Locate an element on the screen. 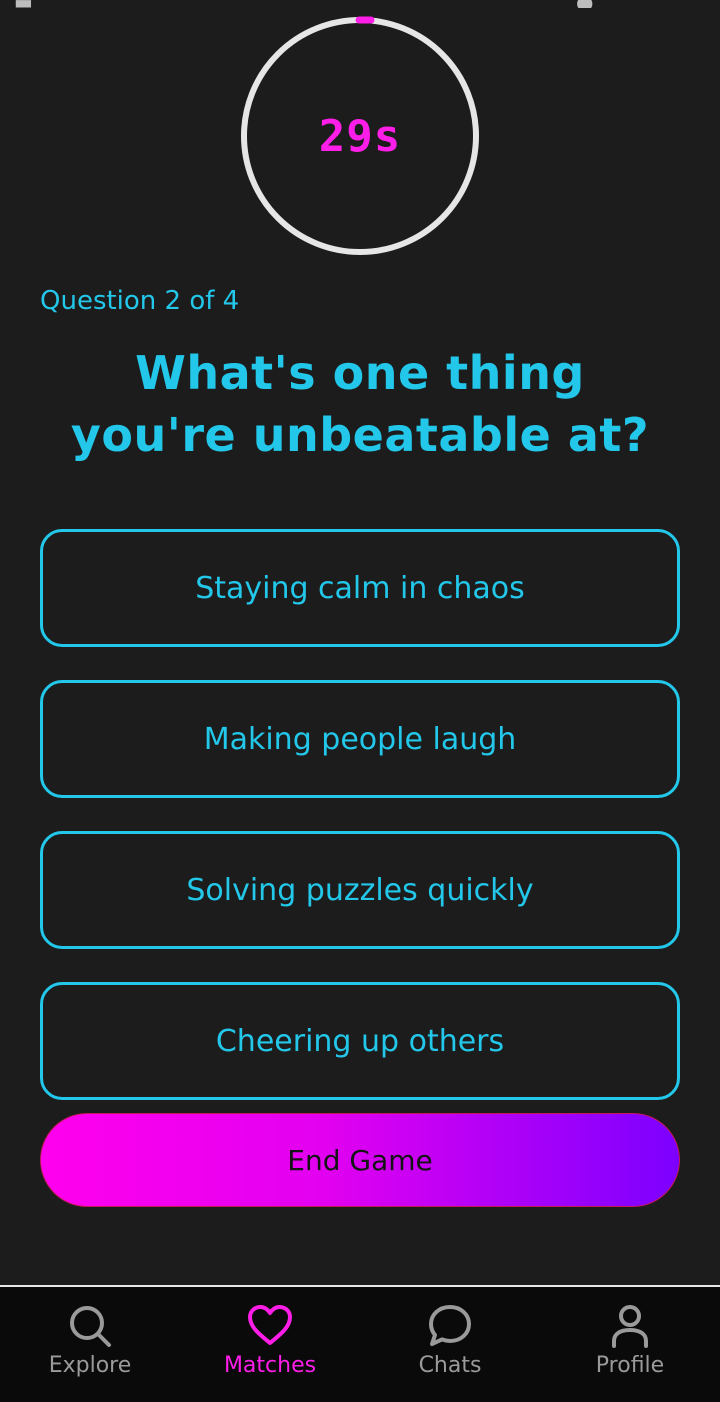 The height and width of the screenshot is (1402, 720). nav-item-profile: Profile is located at coordinates (630, 1344).